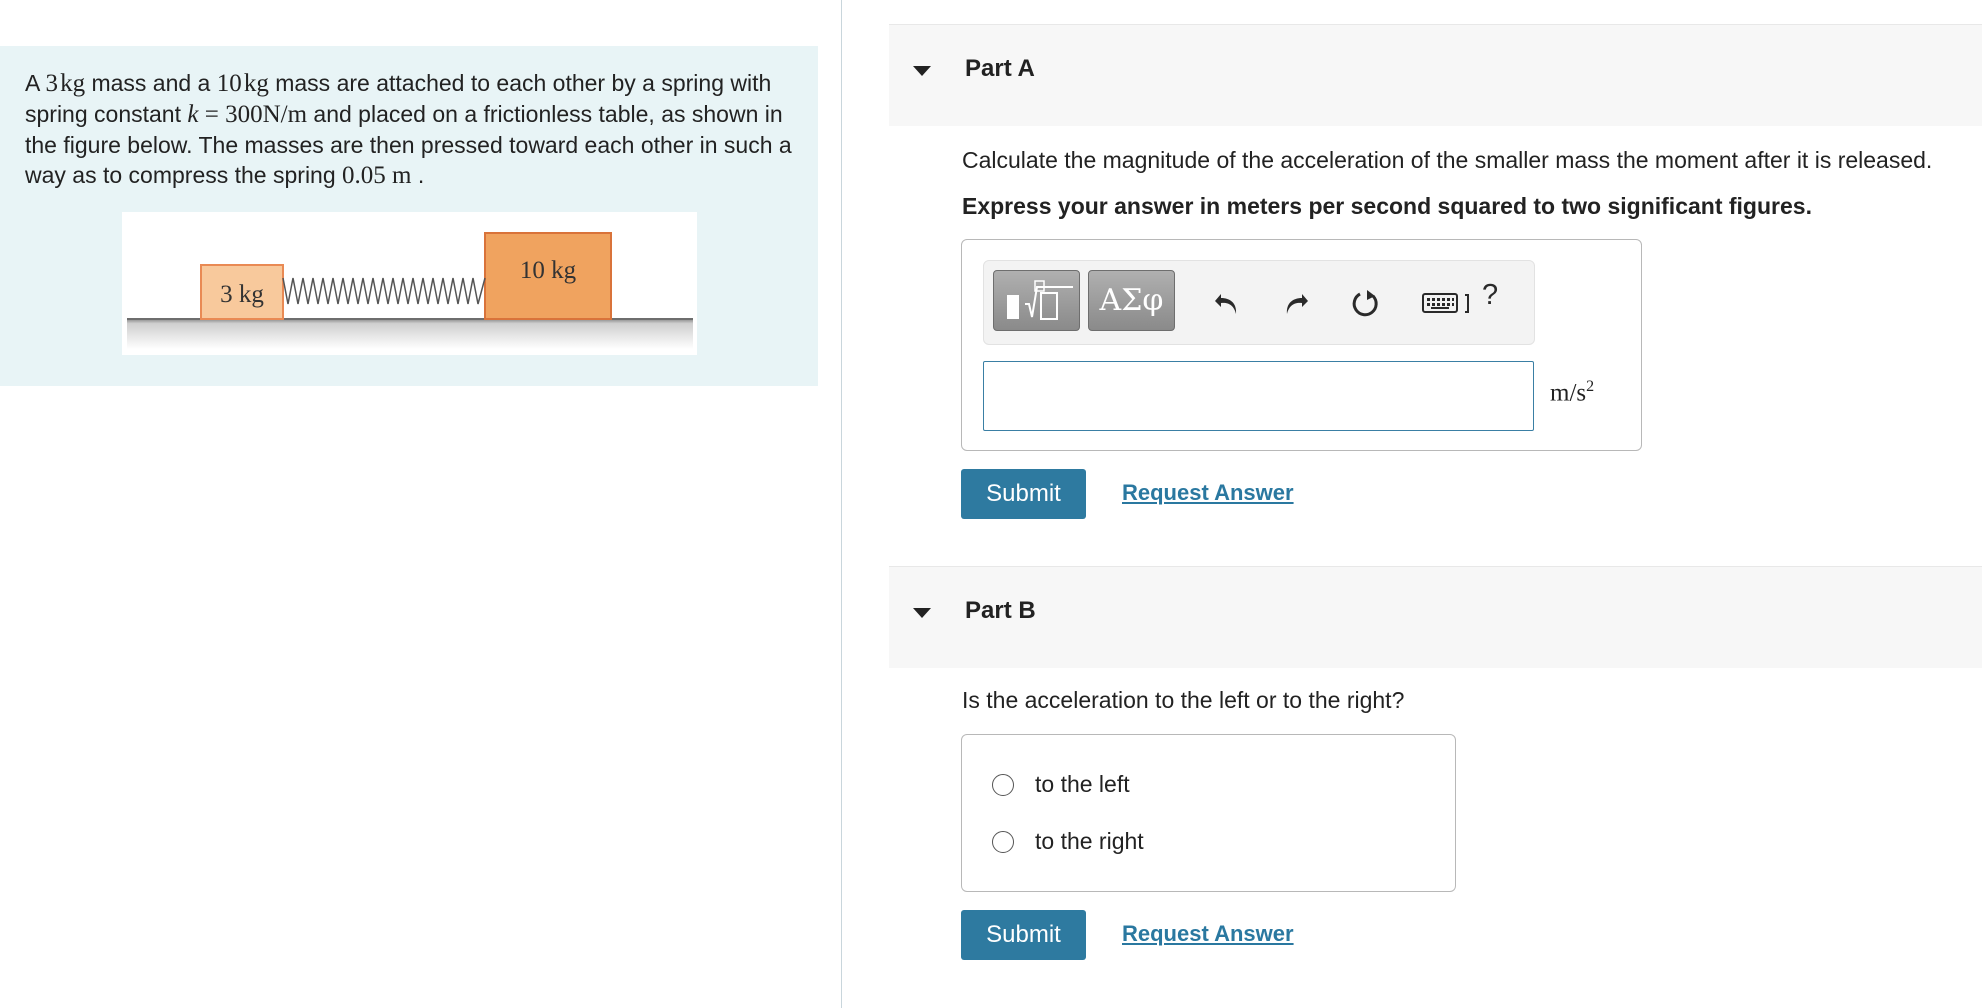 The width and height of the screenshot is (1982, 1008). Describe the element at coordinates (1435, 617) in the screenshot. I see `part-b-header: Part B` at that location.